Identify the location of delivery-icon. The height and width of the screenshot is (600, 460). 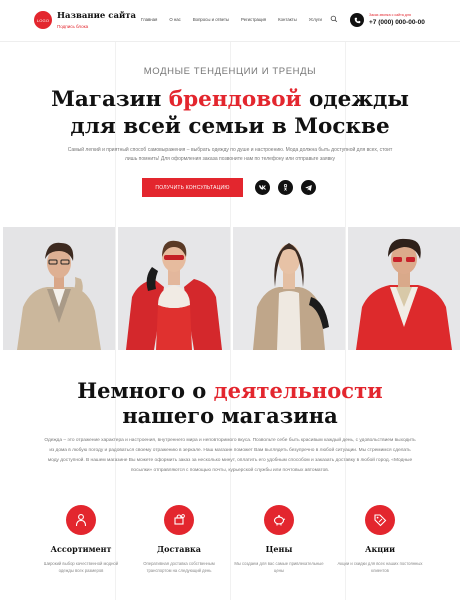
(179, 519).